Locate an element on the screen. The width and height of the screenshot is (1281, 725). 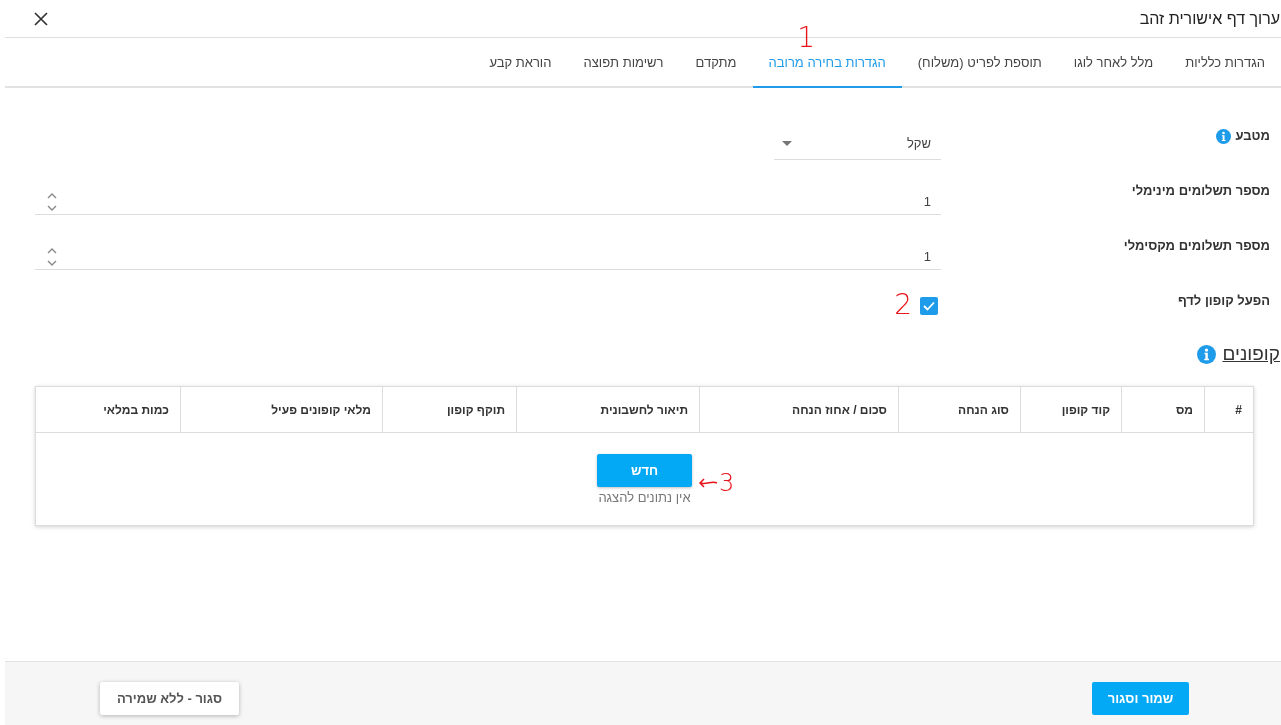
field-label: מספר תשלומים מקסימלי is located at coordinates (1196, 246).